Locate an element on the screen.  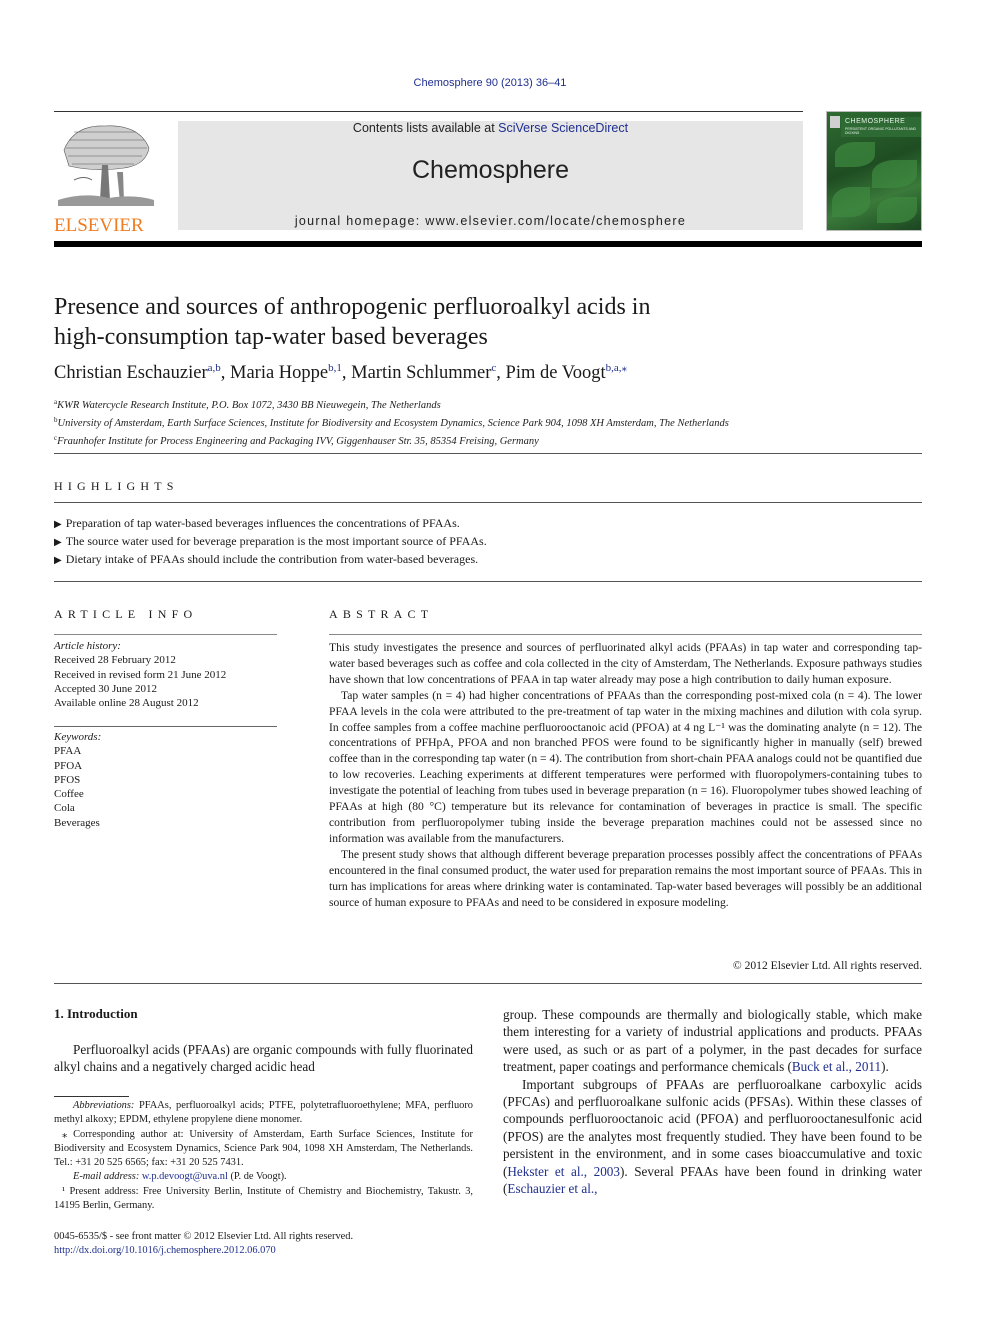
paragraph-text: ). is located at coordinates (885, 1067).